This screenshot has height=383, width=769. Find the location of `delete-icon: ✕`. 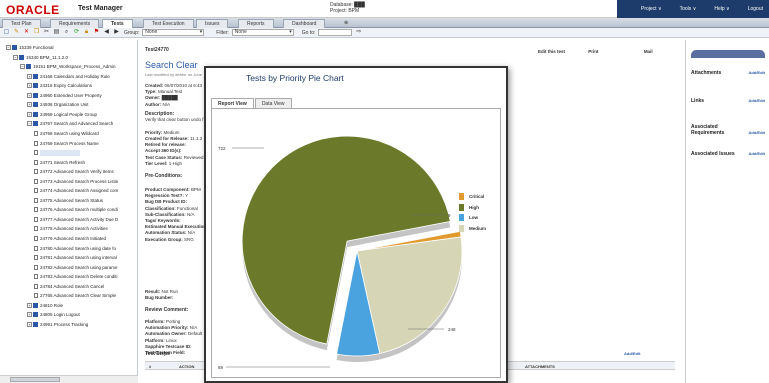

delete-icon: ✕ is located at coordinates (26, 32).